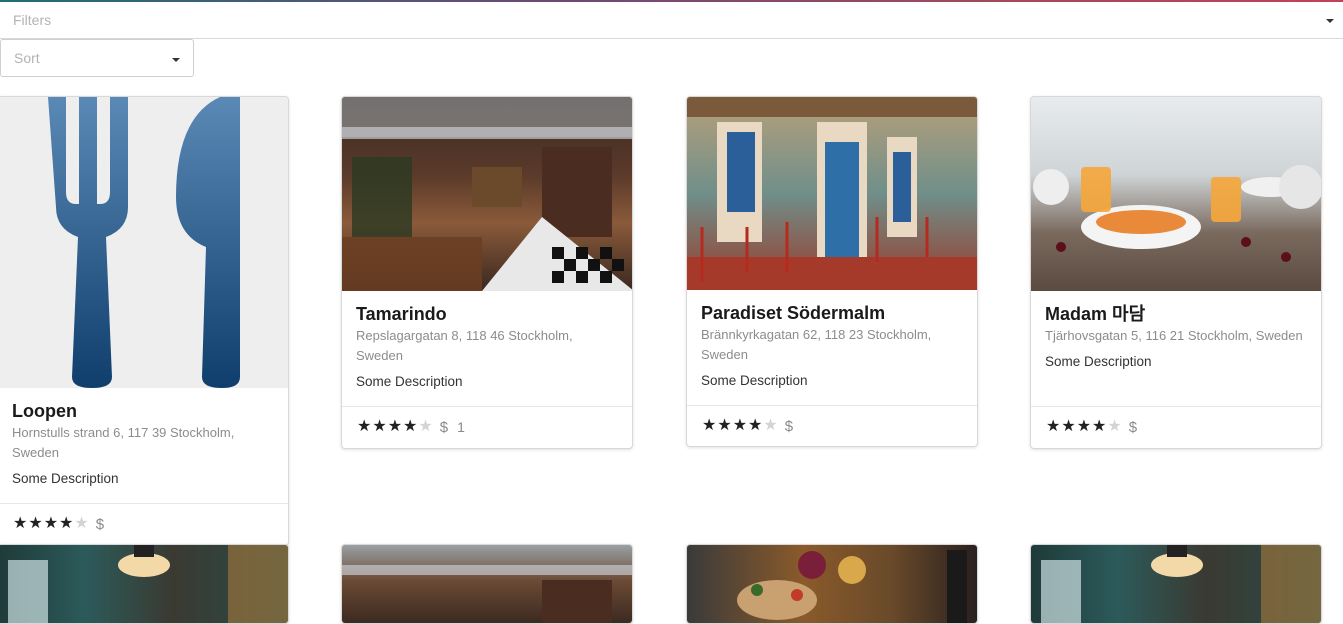 This screenshot has width=1343, height=624. I want to click on food-platter-photo, so click(852, 586).